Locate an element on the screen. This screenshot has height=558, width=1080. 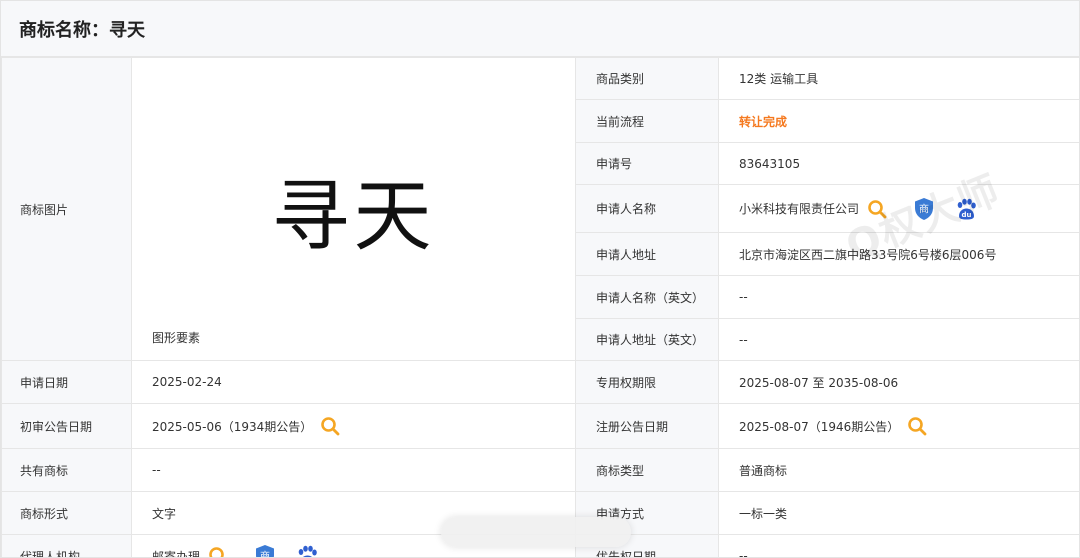
shared-value: -- is located at coordinates (353, 470).